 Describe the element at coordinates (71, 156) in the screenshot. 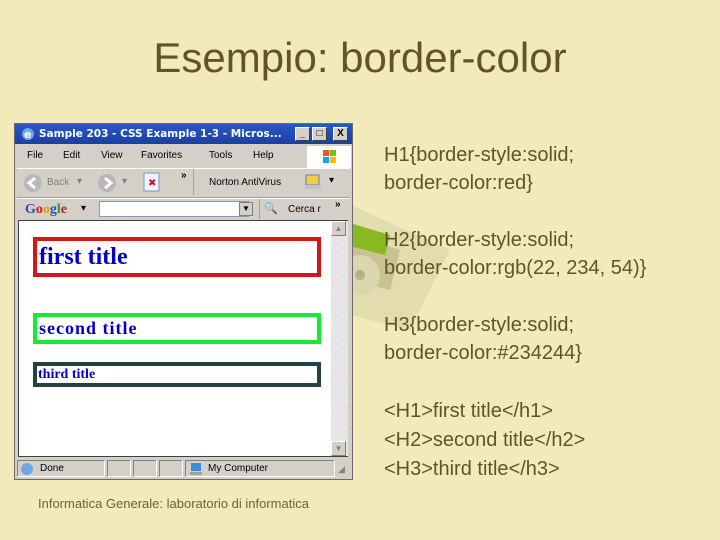

I see `menu-edit: Edit` at that location.